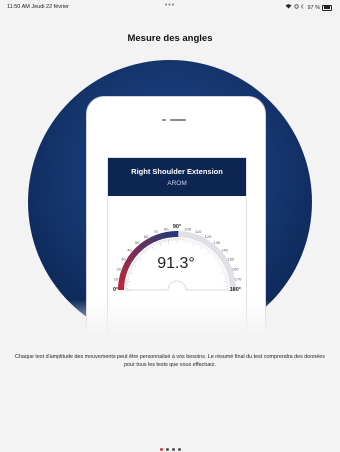 The width and height of the screenshot is (340, 452). Describe the element at coordinates (297, 7) in the screenshot. I see `lock-rotation-icon` at that location.